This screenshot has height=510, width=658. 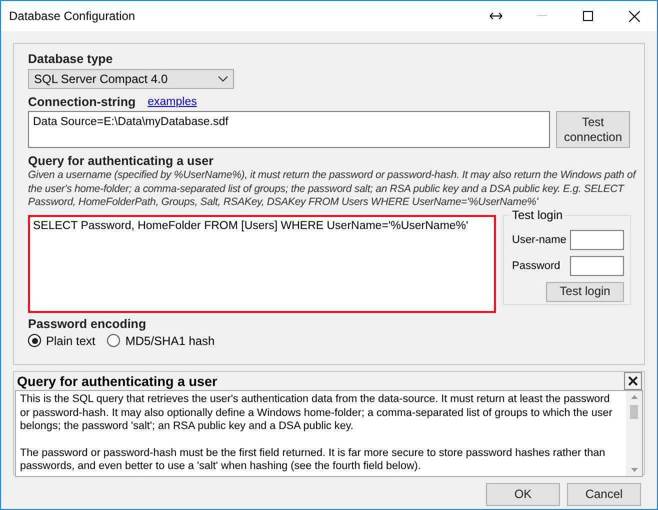 What do you see at coordinates (317, 413) in the screenshot?
I see `help-paragraph: This is the SQL query that retrieves the user's authentication data from the data-source. It must return at least the password or password-hash. It may also optionally define a Windows home-folder; a comma-separated list of groups to which the user belongs; the password 'salt'; an RSA public key and a DSA public key.` at bounding box center [317, 413].